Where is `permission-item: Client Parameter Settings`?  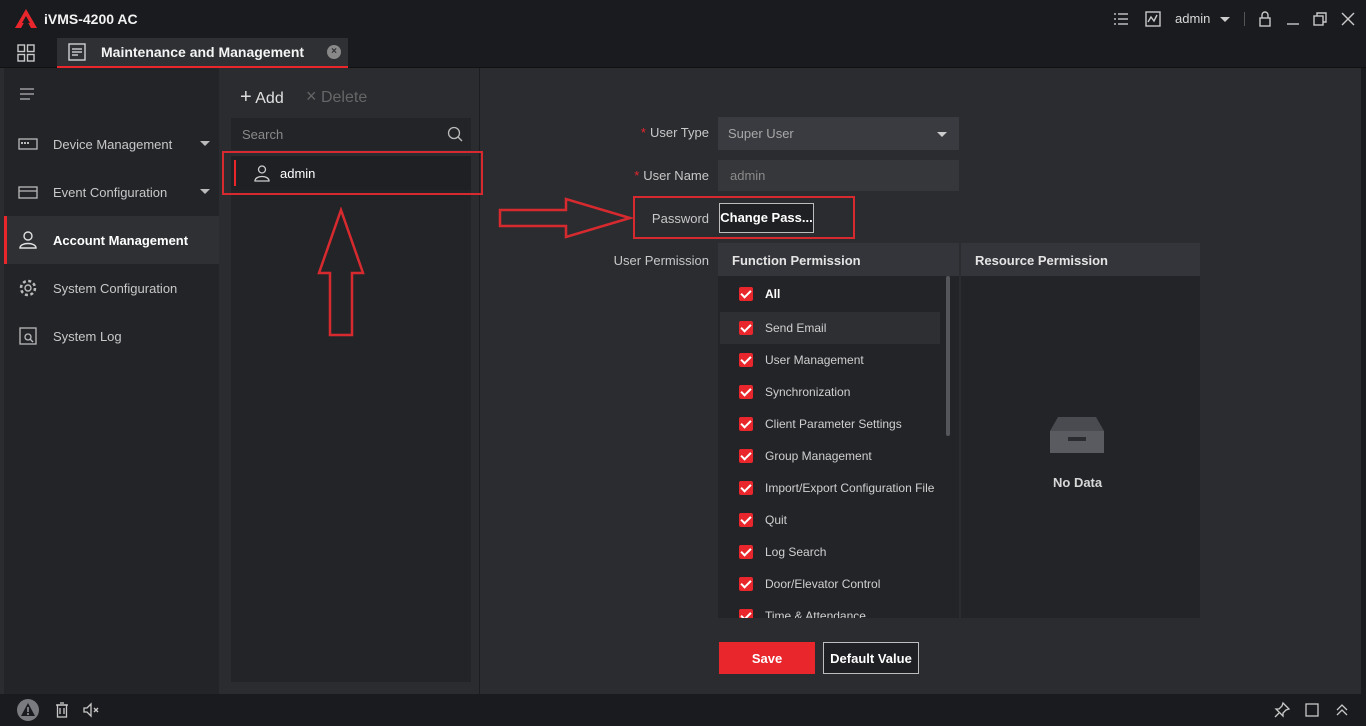 permission-item: Client Parameter Settings is located at coordinates (830, 424).